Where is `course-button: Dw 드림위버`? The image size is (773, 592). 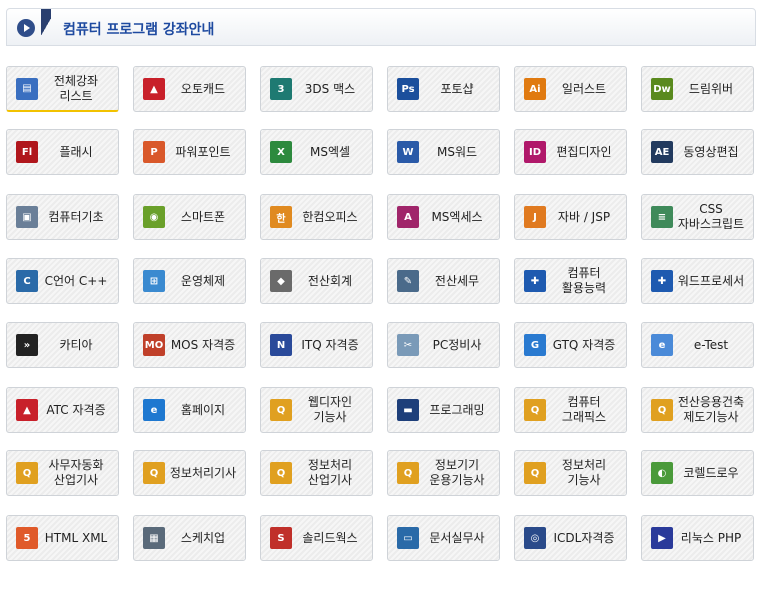 course-button: Dw 드림위버 is located at coordinates (697, 89).